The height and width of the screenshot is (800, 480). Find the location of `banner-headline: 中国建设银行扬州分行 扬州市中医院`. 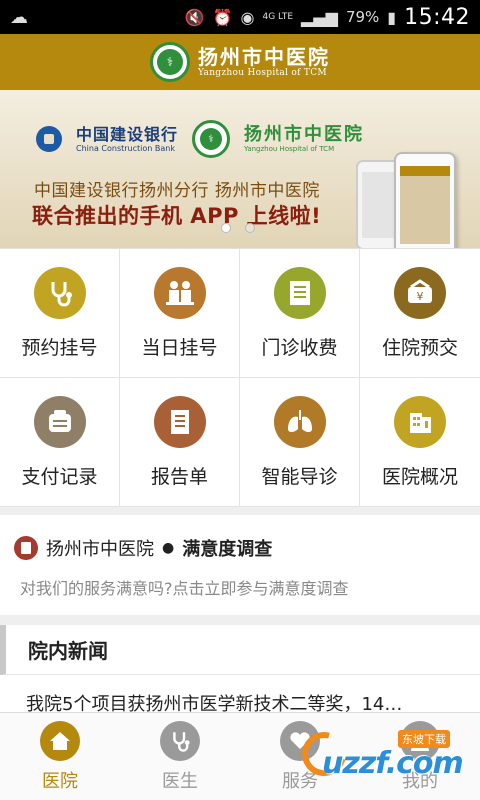

banner-headline: 中国建设银行扬州分行 扬州市中医院 is located at coordinates (177, 191).